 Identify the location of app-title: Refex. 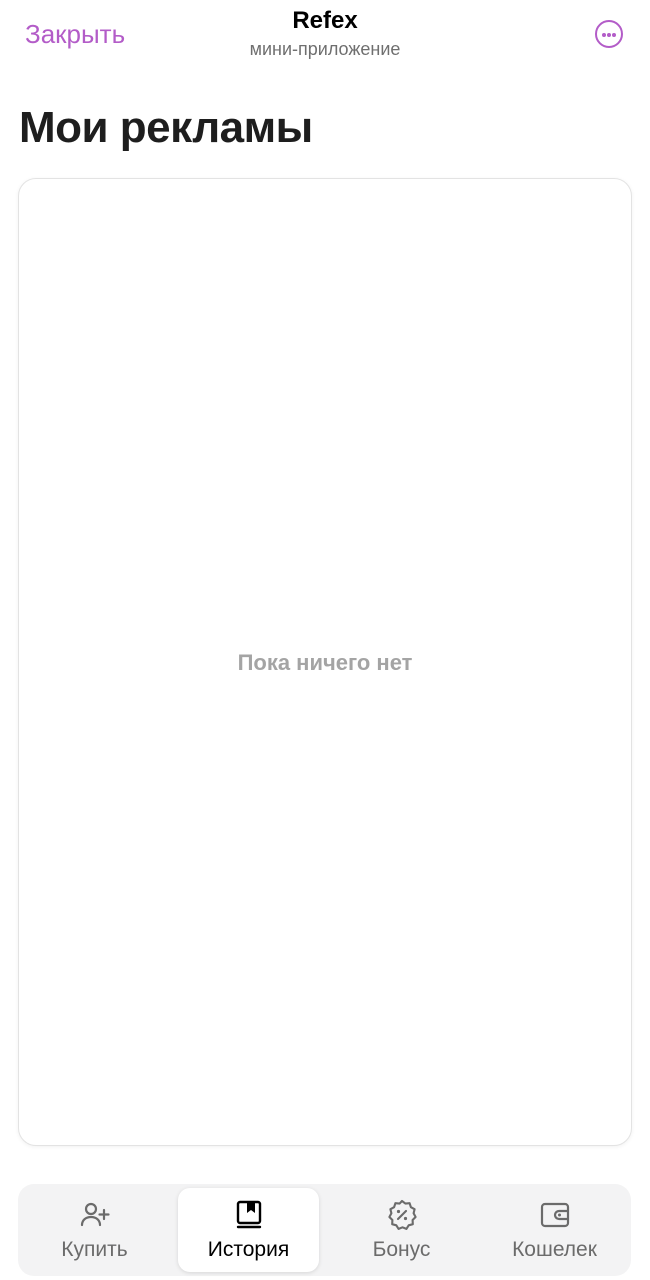
(325, 20).